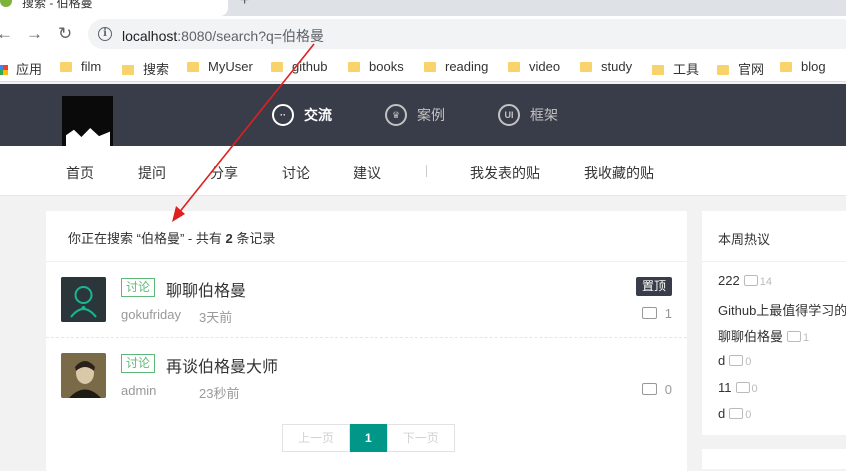 Image resolution: width=846 pixels, height=471 pixels. I want to click on crown-icon: ♛, so click(396, 115).